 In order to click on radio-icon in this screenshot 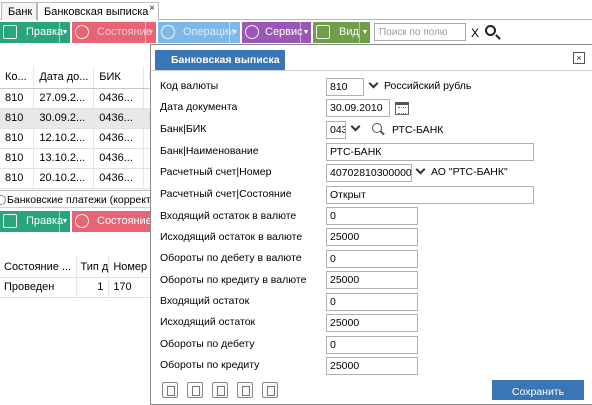, I will do `click(3, 200)`.